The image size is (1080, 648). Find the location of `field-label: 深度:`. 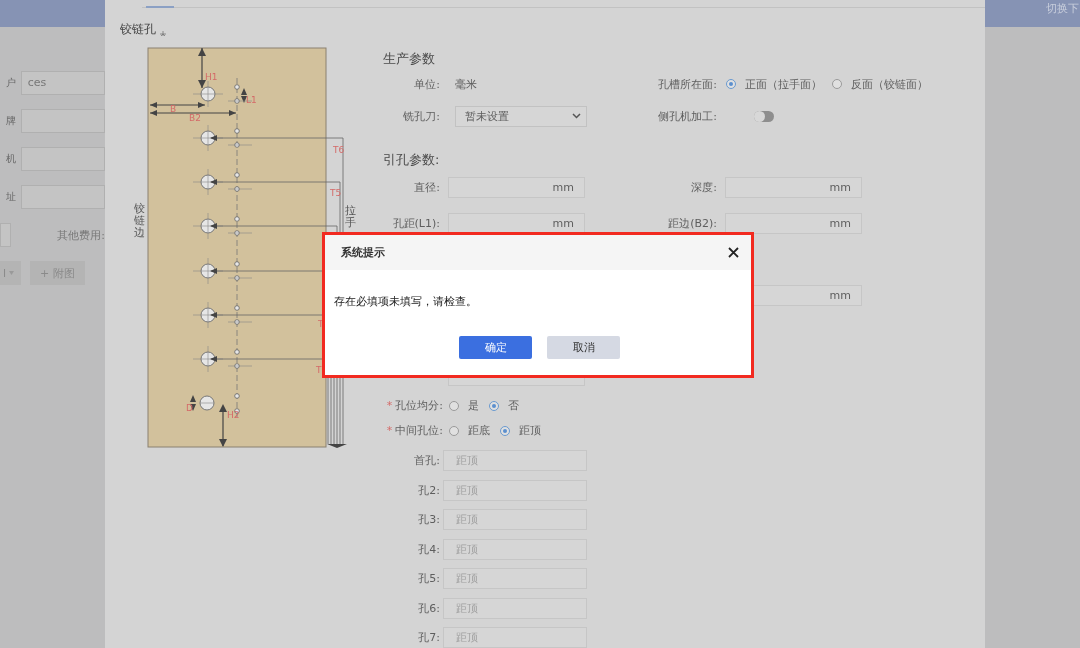

field-label: 深度: is located at coordinates (704, 187).